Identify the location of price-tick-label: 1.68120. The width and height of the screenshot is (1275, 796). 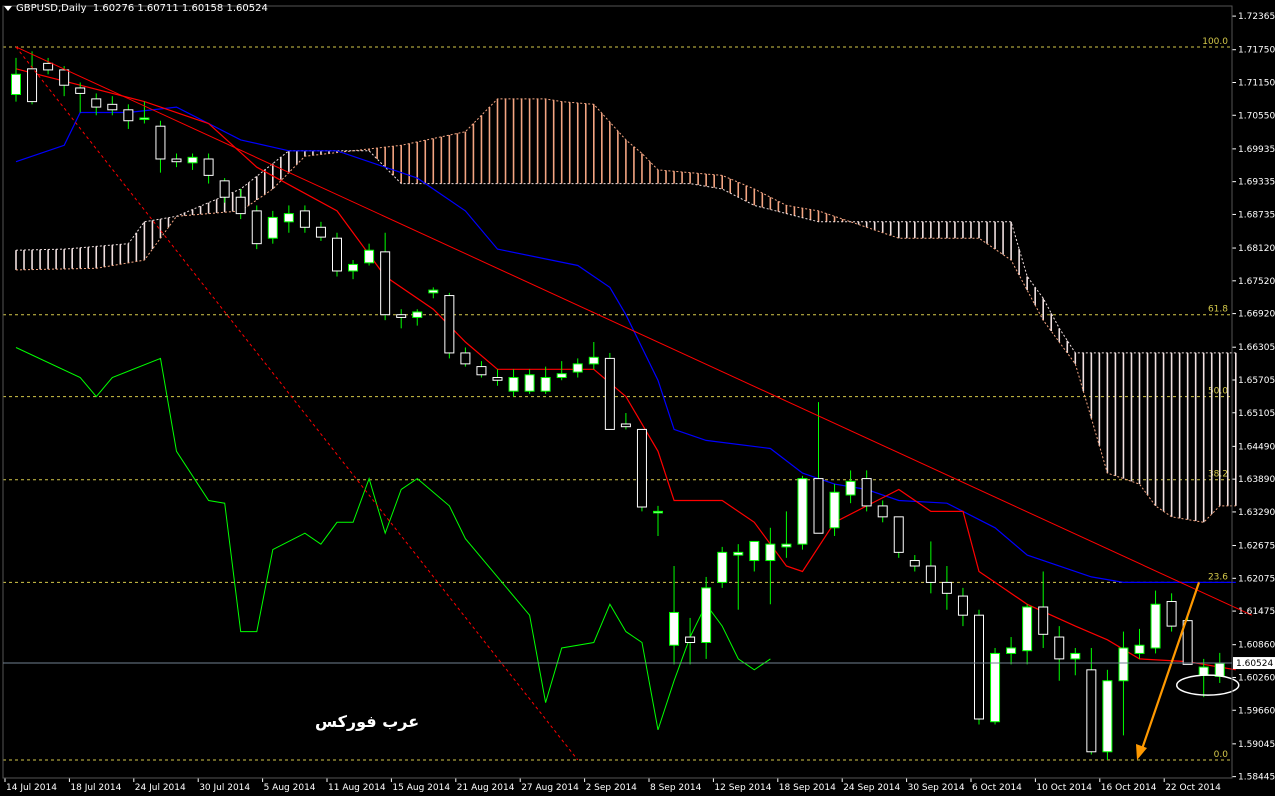
(1256, 249).